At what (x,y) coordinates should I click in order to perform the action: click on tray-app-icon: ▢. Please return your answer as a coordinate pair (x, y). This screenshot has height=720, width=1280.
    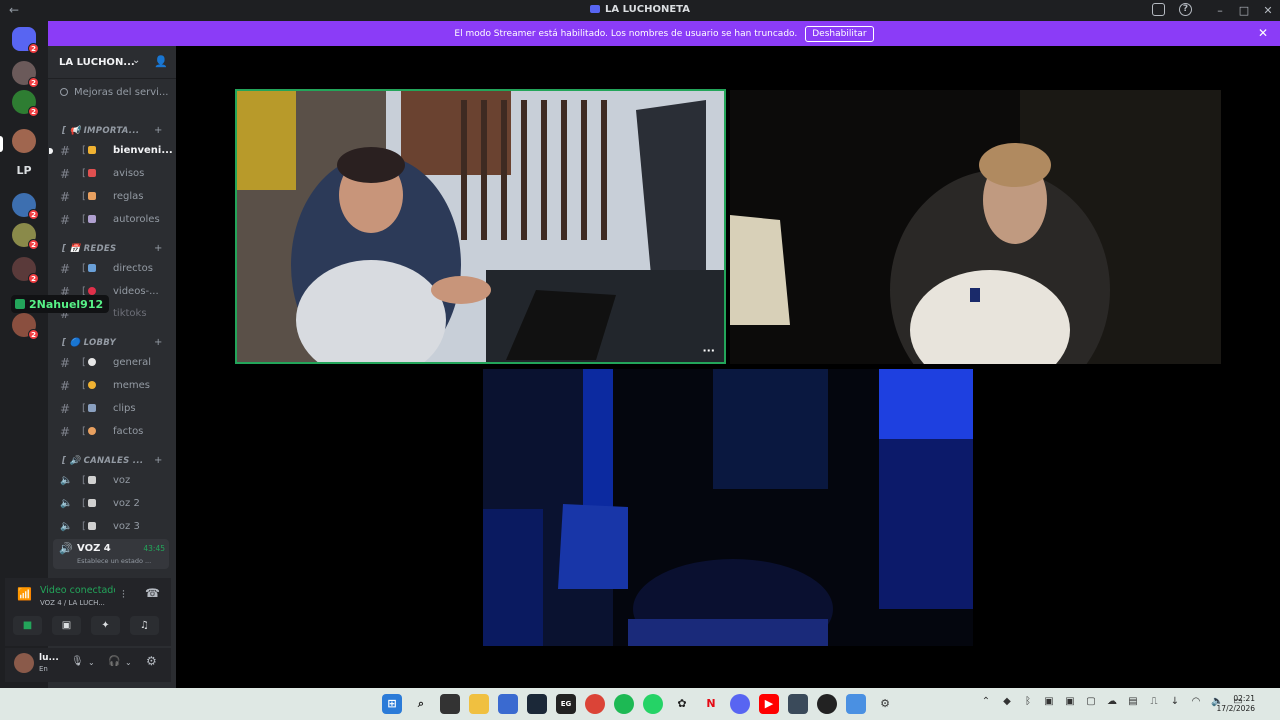
    Looking at the image, I should click on (1091, 703).